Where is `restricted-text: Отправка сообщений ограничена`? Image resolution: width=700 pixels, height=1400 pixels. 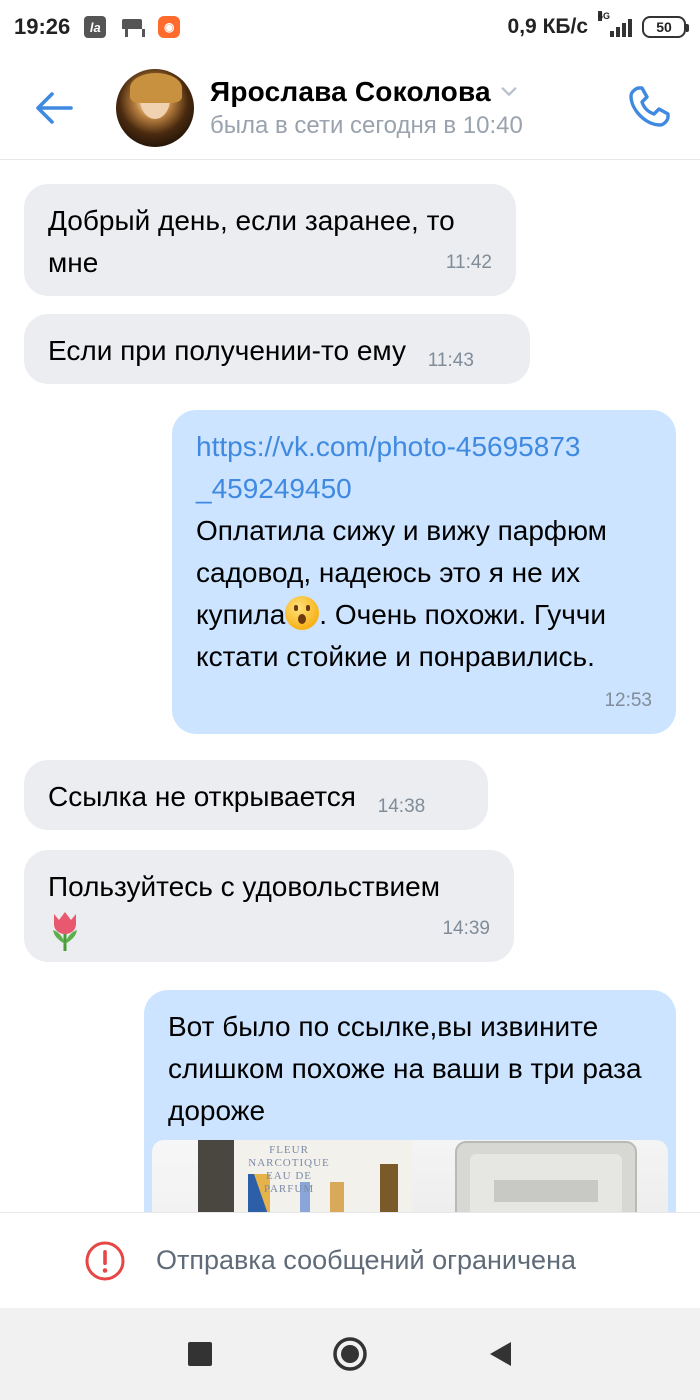 restricted-text: Отправка сообщений ограничена is located at coordinates (366, 1260).